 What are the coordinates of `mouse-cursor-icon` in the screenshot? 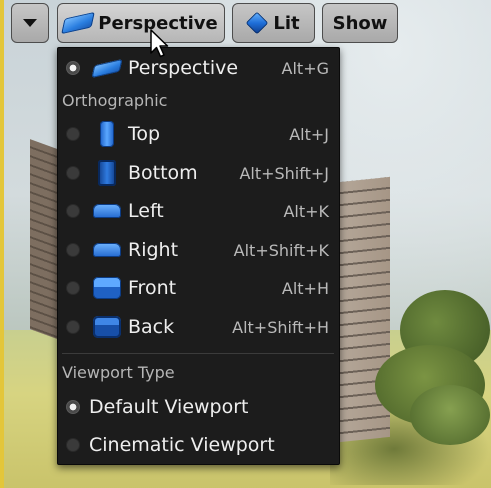 It's located at (159, 43).